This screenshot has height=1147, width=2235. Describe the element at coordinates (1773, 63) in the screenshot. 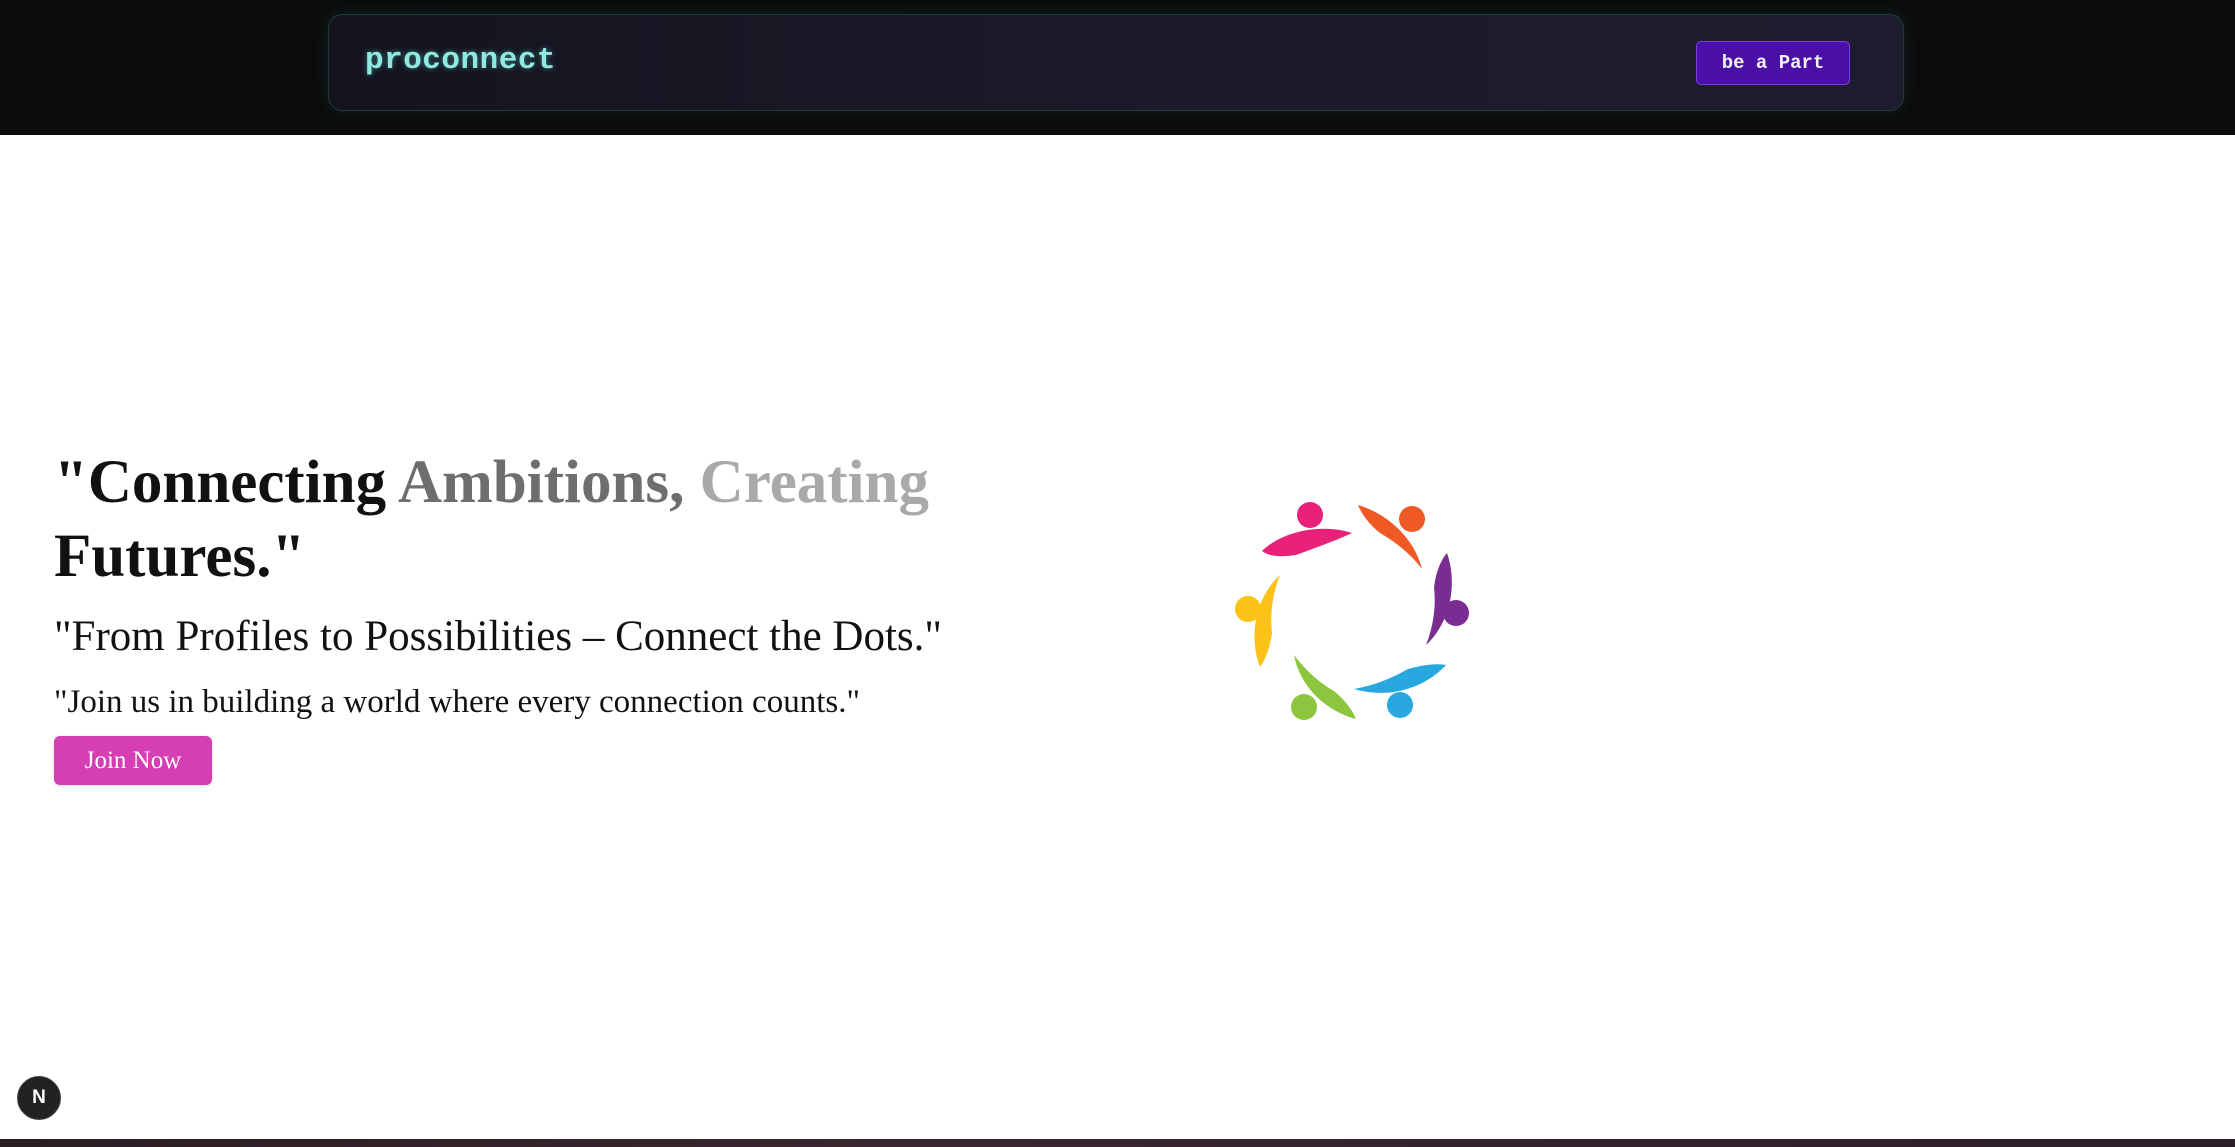

I see `be-a-part-button: be a Part` at that location.